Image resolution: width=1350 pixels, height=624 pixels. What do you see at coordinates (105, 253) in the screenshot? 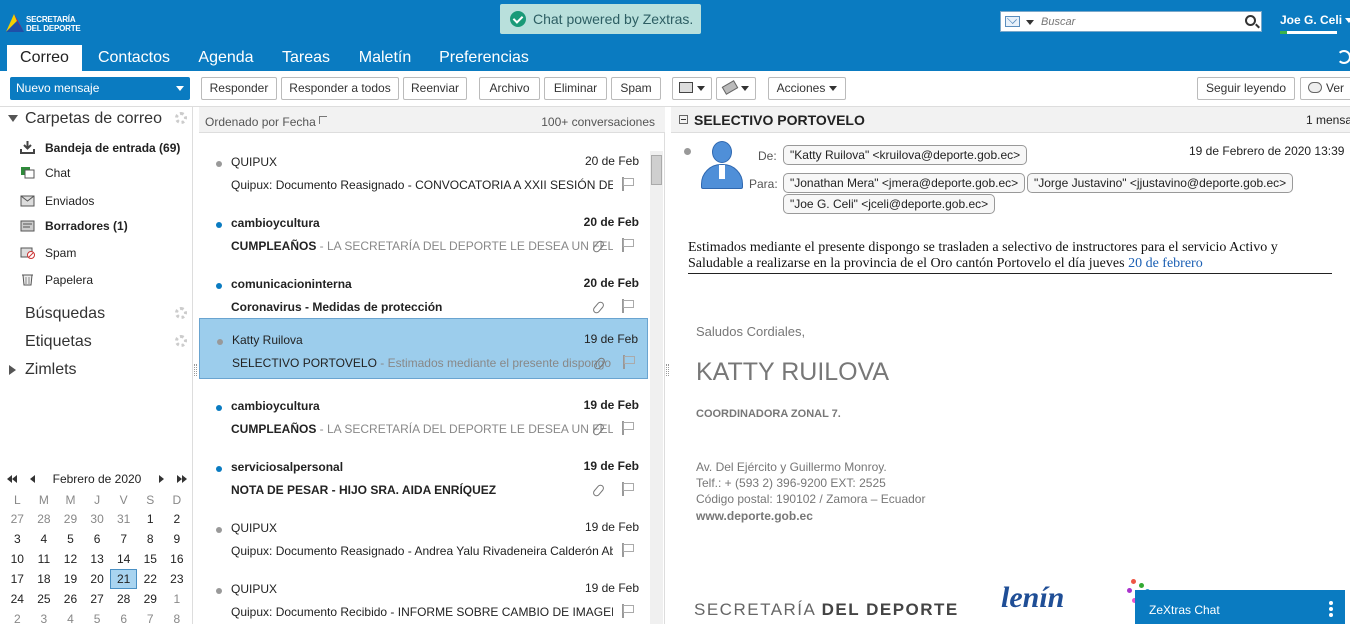
I see `sidebar-item-spam: Spam` at bounding box center [105, 253].